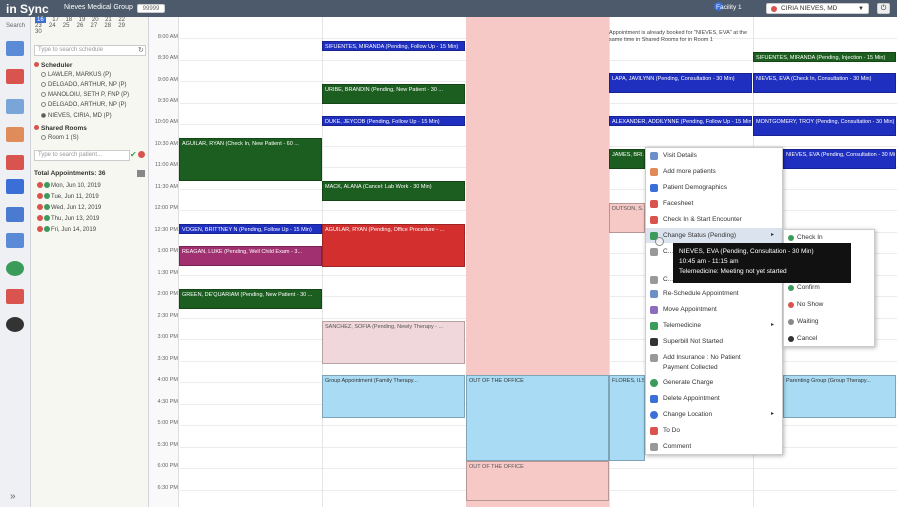 Image resolution: width=897 pixels, height=507 pixels. What do you see at coordinates (76, 75) in the screenshot?
I see `scheduler-option: LAWLER, MARKUS (P)` at bounding box center [76, 75].